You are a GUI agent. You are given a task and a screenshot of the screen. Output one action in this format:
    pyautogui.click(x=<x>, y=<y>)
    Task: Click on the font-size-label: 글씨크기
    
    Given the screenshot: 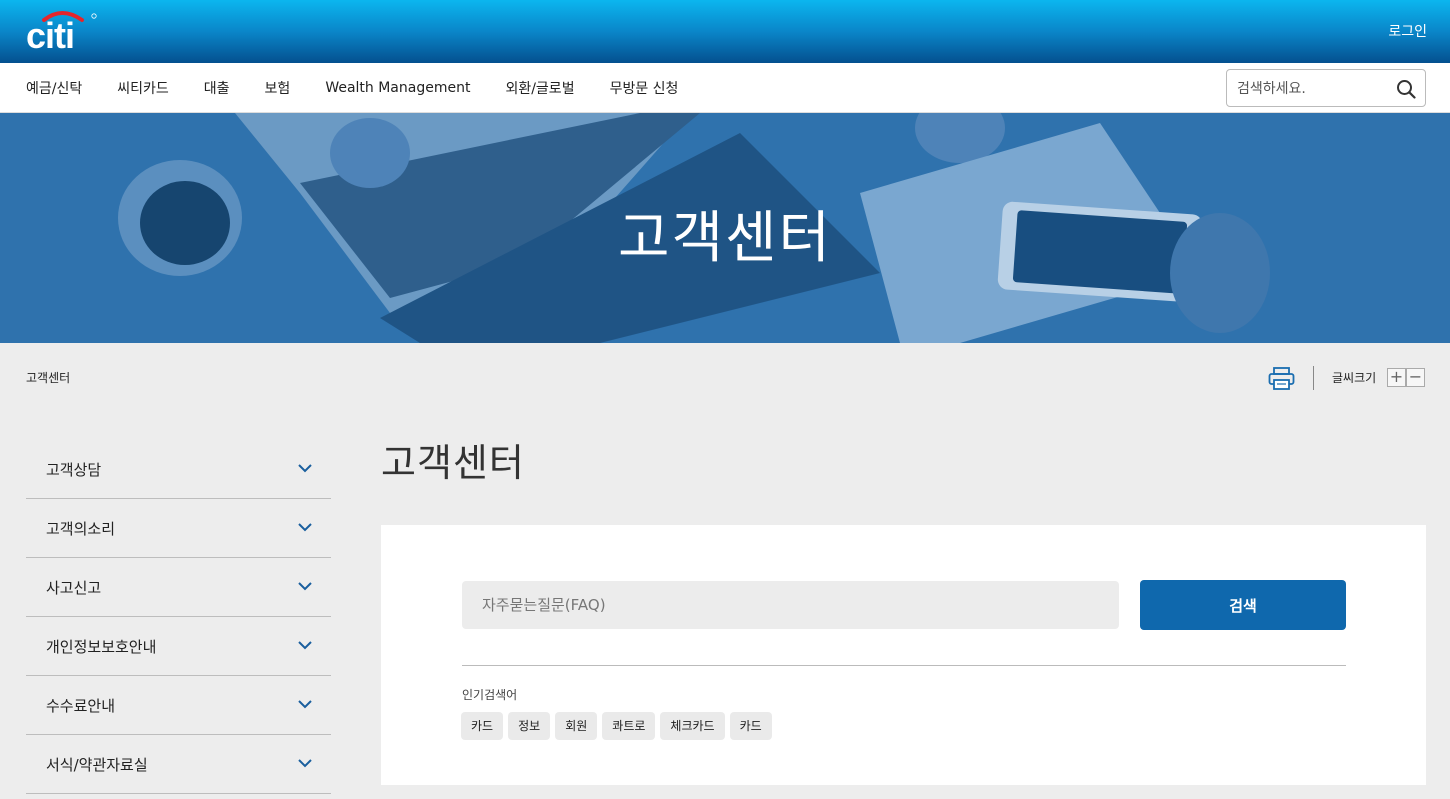 What is the action you would take?
    pyautogui.click(x=1354, y=378)
    